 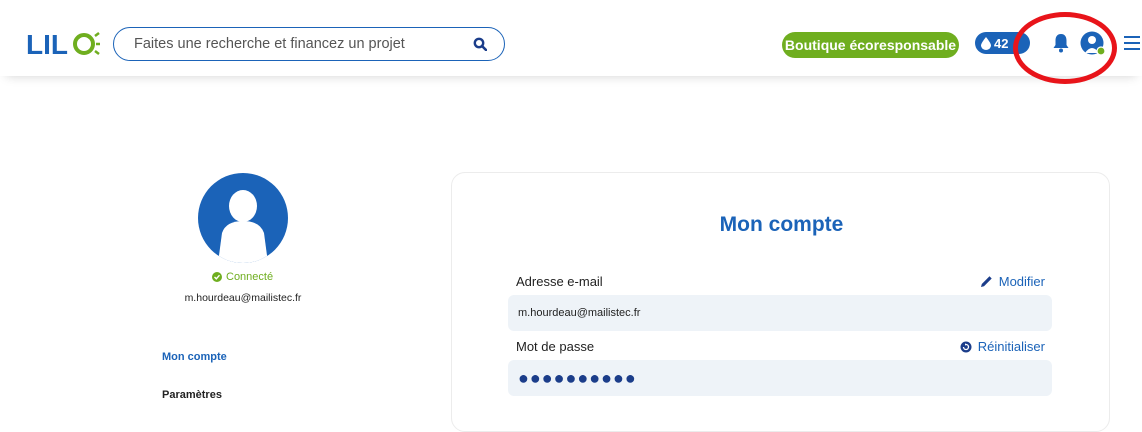 I want to click on pencil-icon, so click(x=986, y=281).